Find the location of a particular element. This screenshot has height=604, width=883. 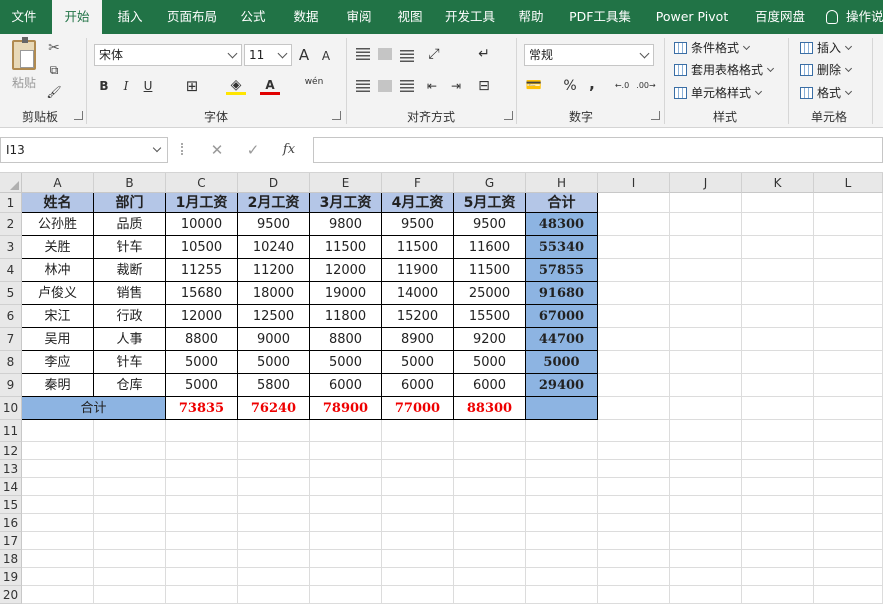

row-header: 1 is located at coordinates (11, 203).